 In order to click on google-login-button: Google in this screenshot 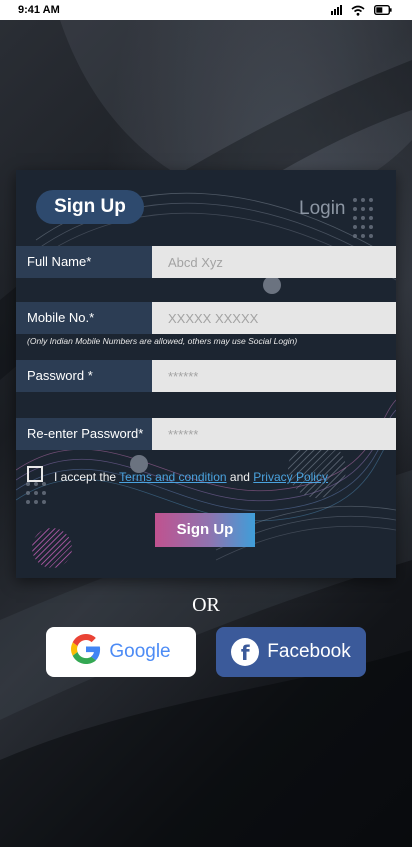, I will do `click(121, 652)`.